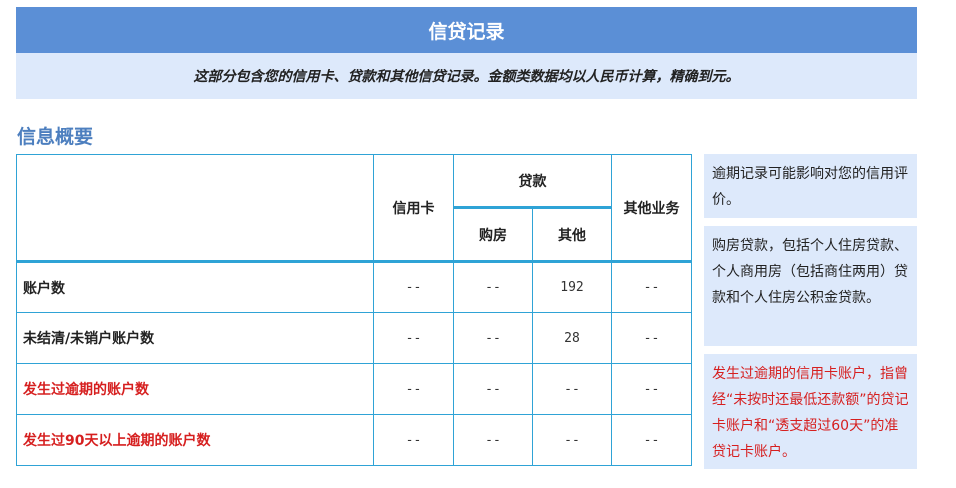 The height and width of the screenshot is (488, 956). Describe the element at coordinates (195, 389) in the screenshot. I see `row-label: 发生过逾期的账户数` at that location.